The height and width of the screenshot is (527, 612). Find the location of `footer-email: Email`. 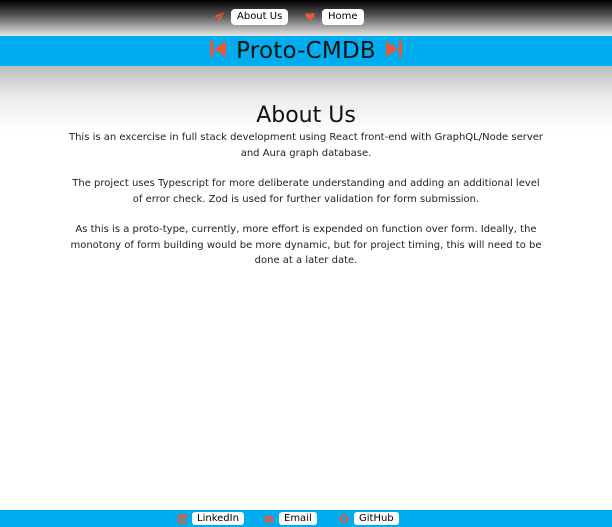

footer-email: Email is located at coordinates (290, 518).